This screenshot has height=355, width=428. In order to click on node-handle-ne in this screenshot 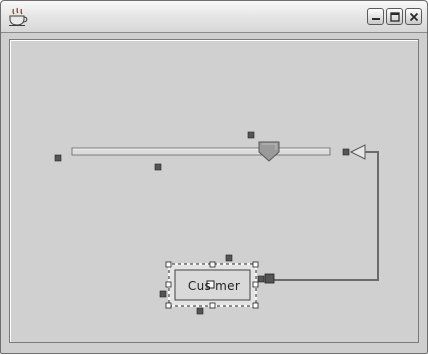, I will do `click(255, 264)`.